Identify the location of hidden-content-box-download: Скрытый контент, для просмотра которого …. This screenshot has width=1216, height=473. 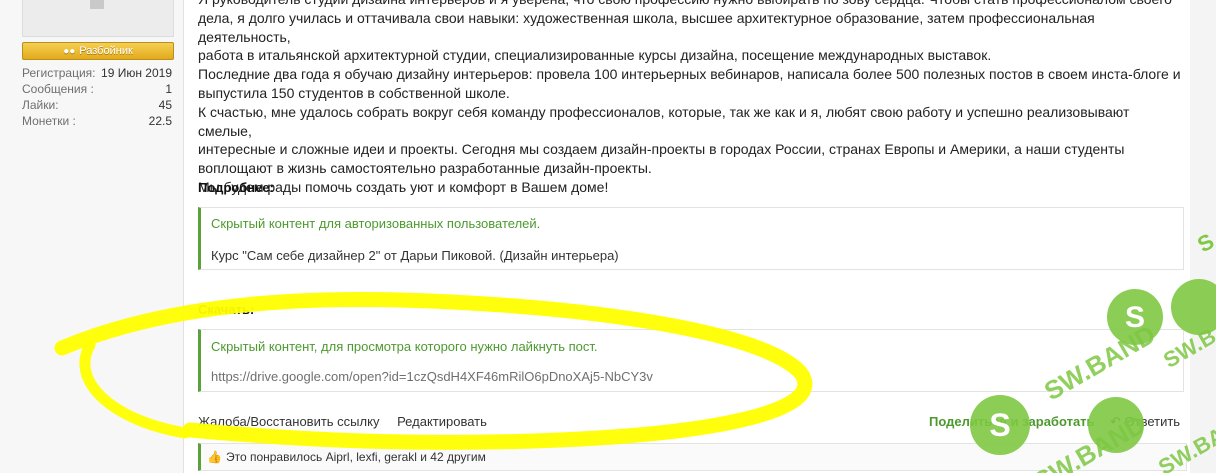
(691, 360).